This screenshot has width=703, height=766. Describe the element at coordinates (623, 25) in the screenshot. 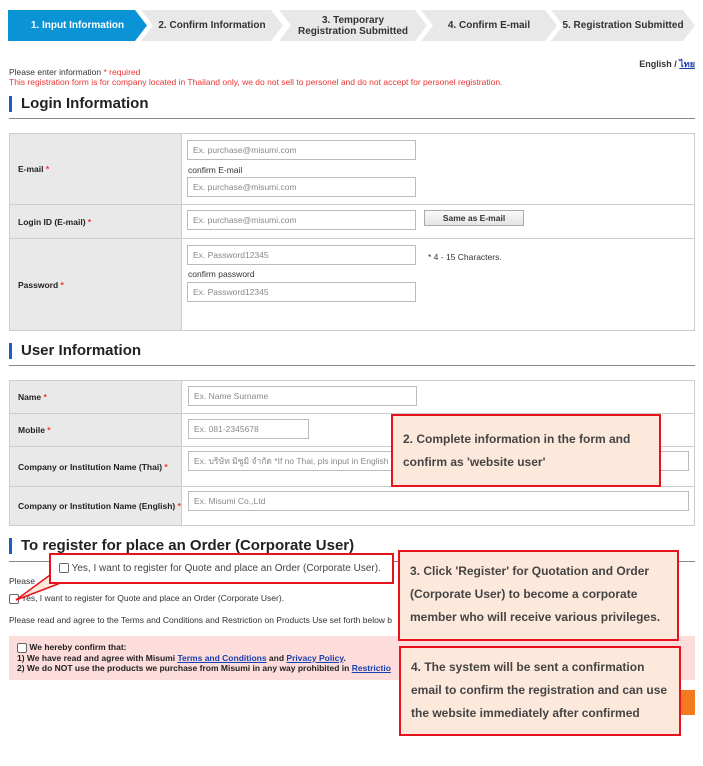

I see `step-5: 5. Registration Submitted` at that location.